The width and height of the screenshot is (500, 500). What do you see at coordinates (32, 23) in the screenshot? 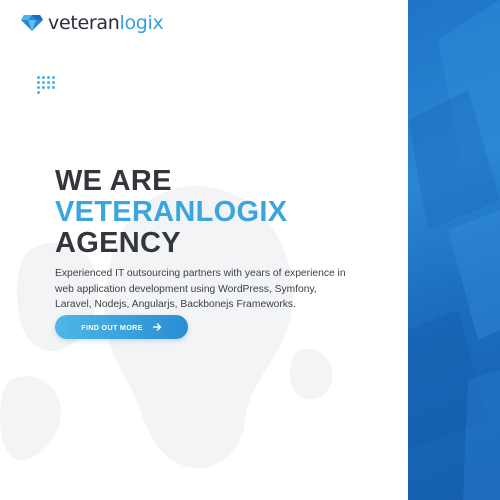
I see `diamond-icon` at bounding box center [32, 23].